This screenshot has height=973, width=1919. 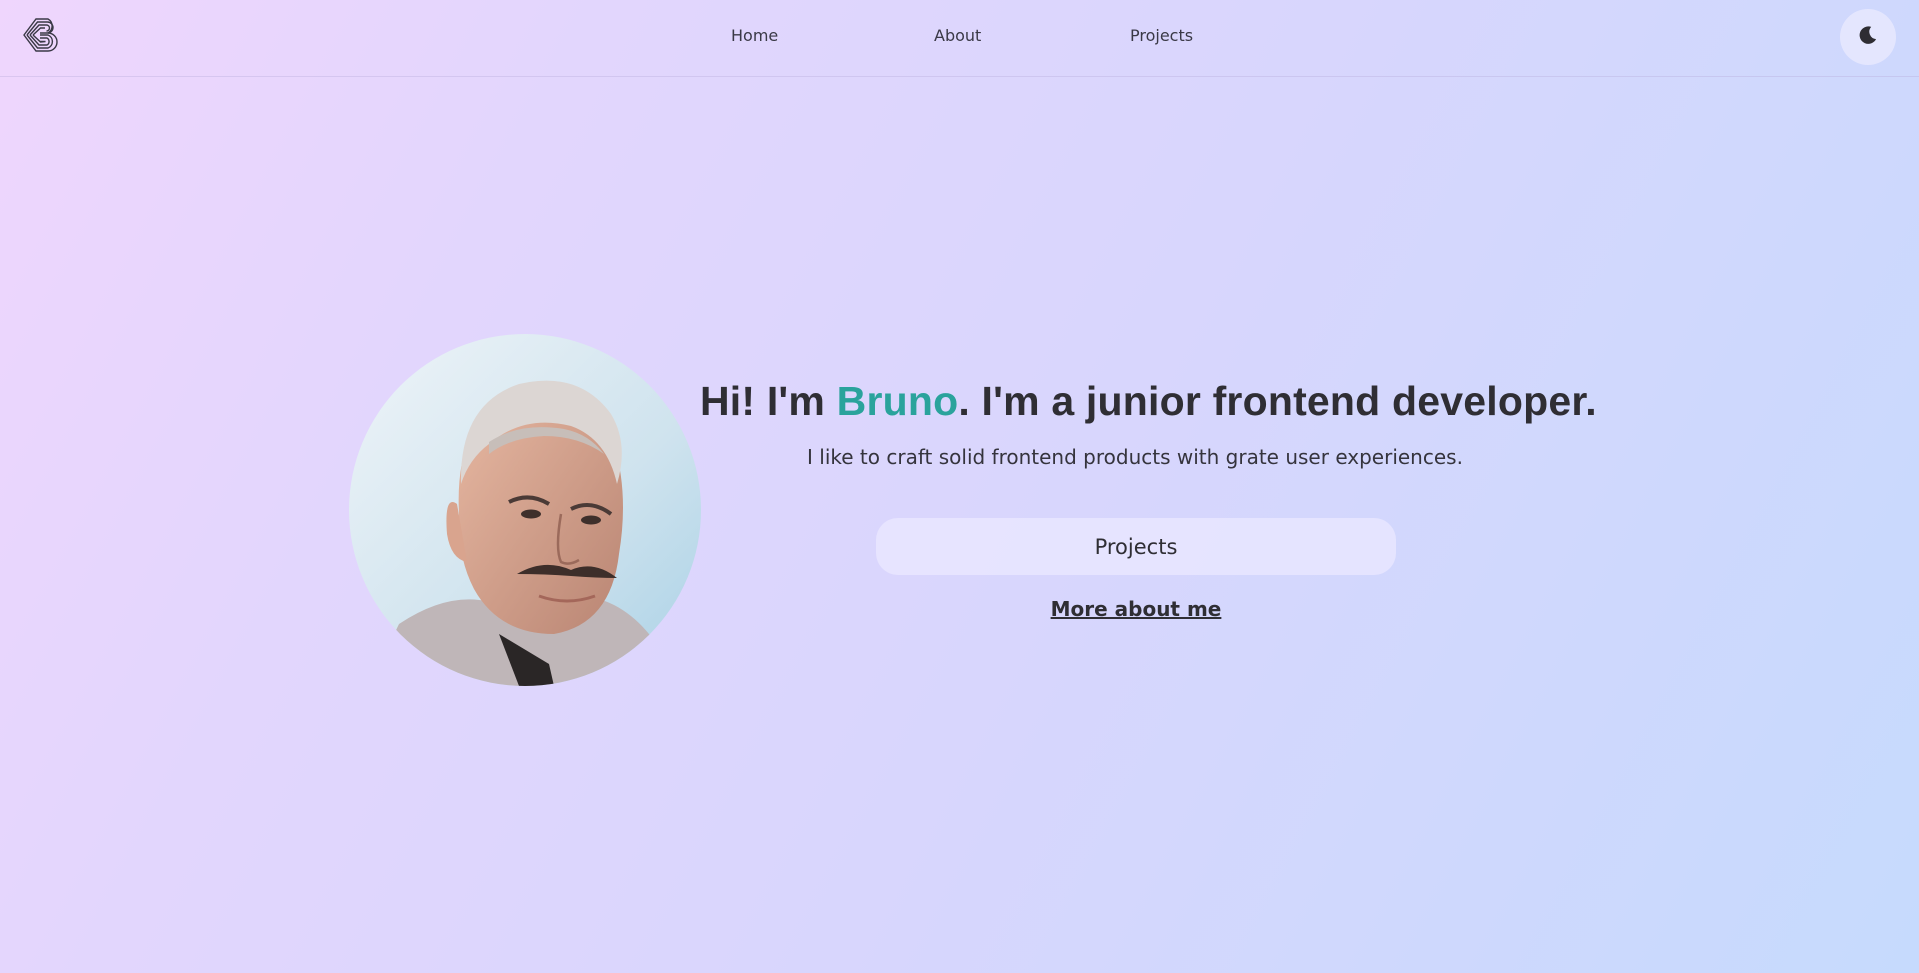 I want to click on nav-link-about: About, so click(x=957, y=35).